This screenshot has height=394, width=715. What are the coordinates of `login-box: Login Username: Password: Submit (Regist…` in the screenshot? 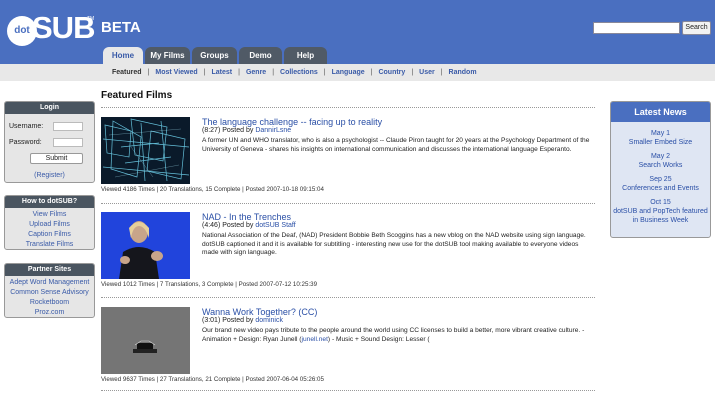 It's located at (49, 142).